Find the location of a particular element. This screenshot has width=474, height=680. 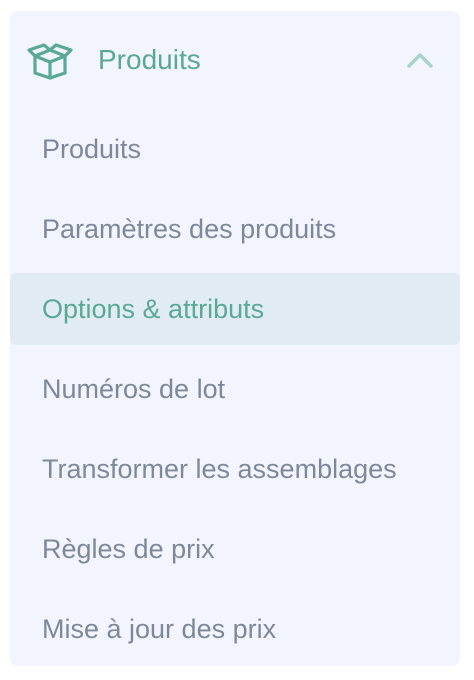

submenu-item-parametres-des-produits: Paramètres des produits is located at coordinates (235, 229).